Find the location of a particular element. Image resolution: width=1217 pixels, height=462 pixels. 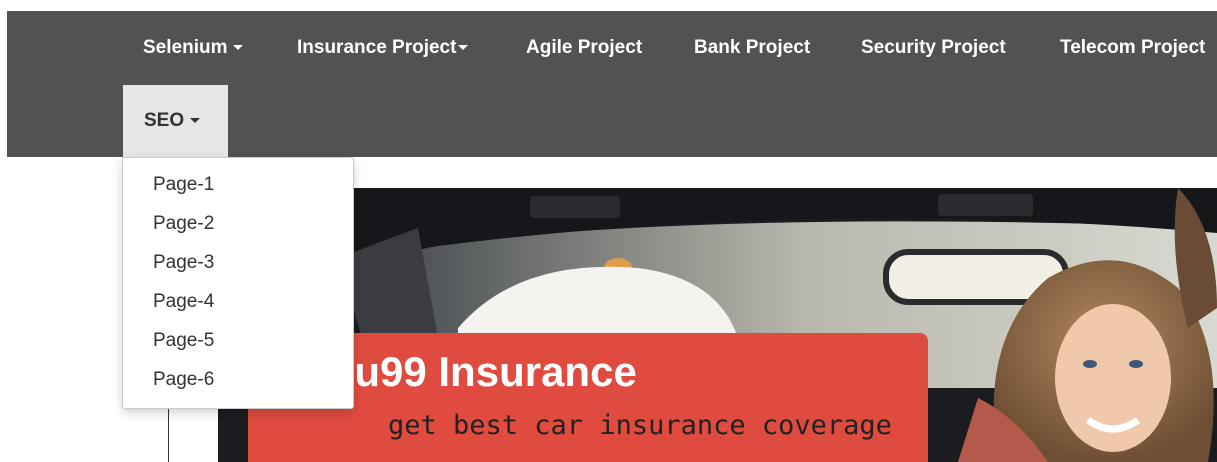

nav-item-telecom-project: Telecom Project is located at coordinates (1132, 48).